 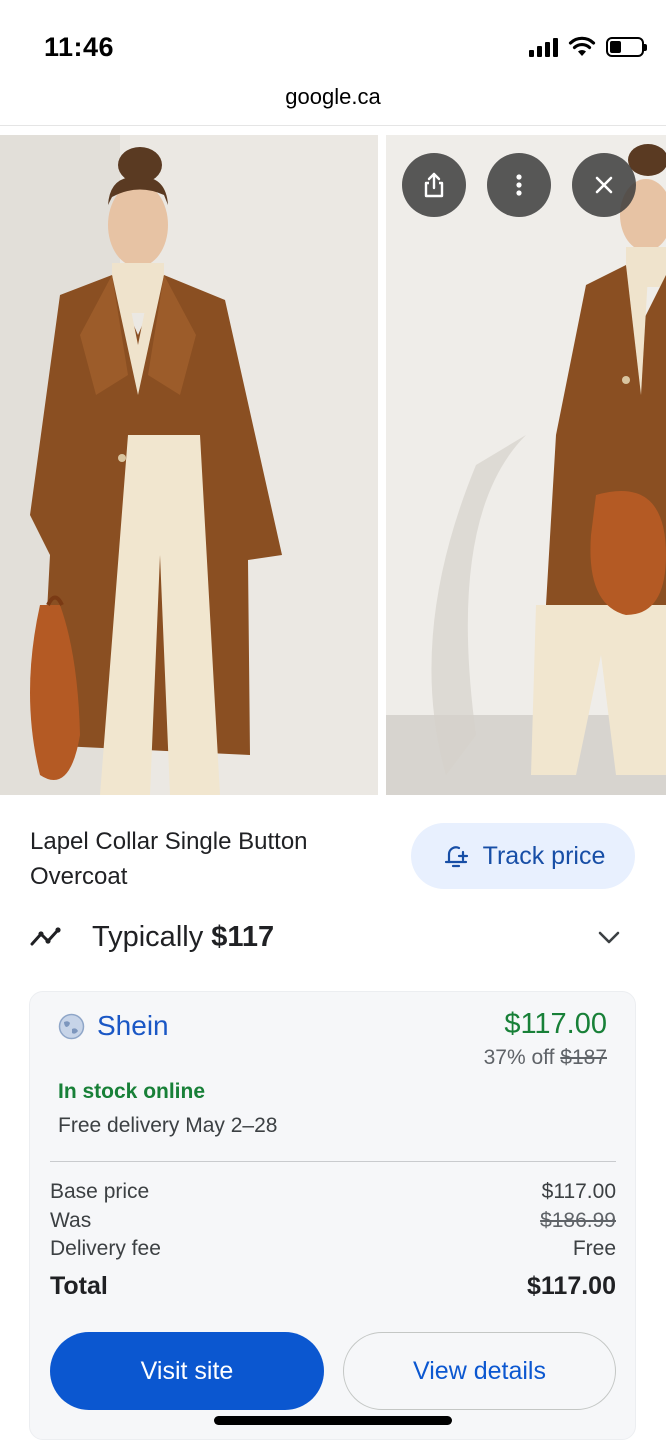 I want to click on wifi-icon, so click(x=582, y=46).